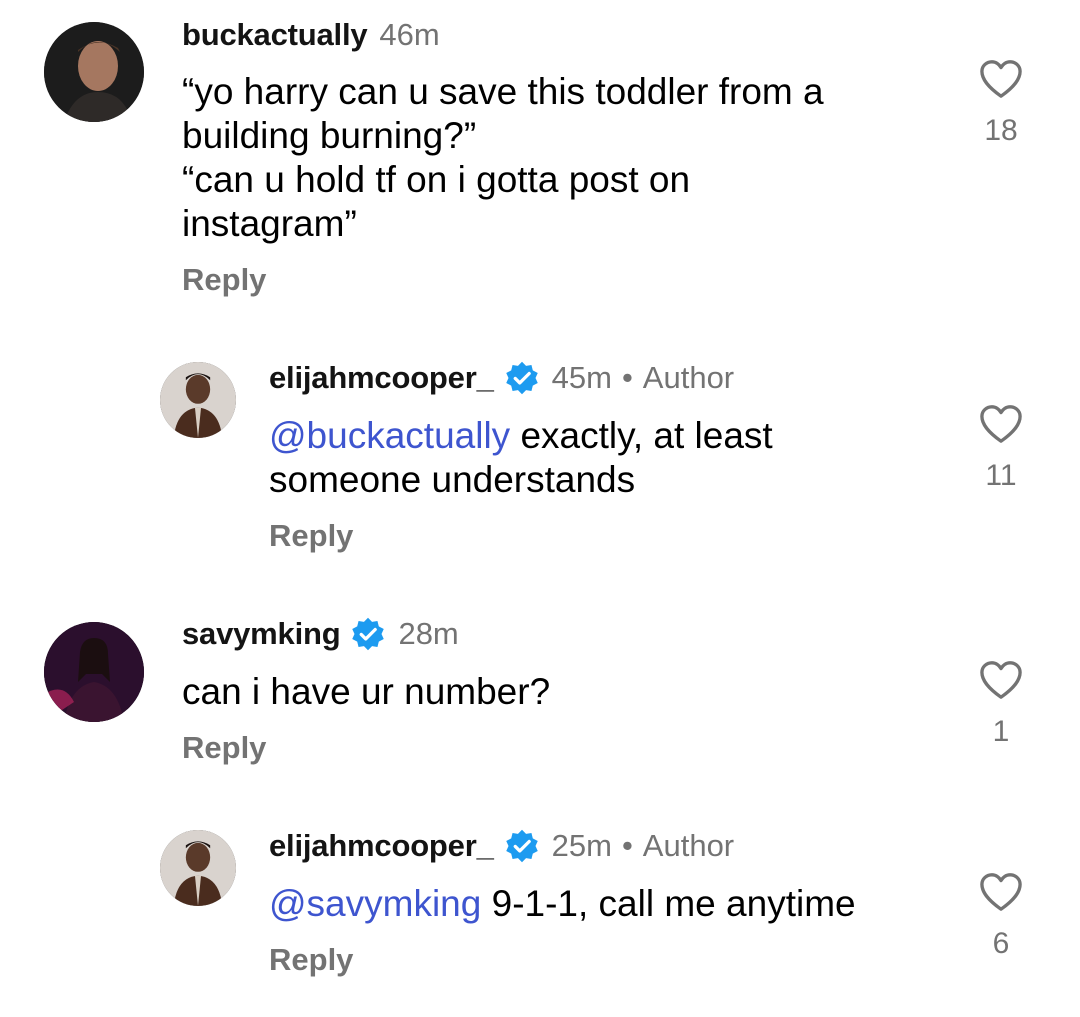  I want to click on comment-text: can i have ur number?, so click(547, 692).